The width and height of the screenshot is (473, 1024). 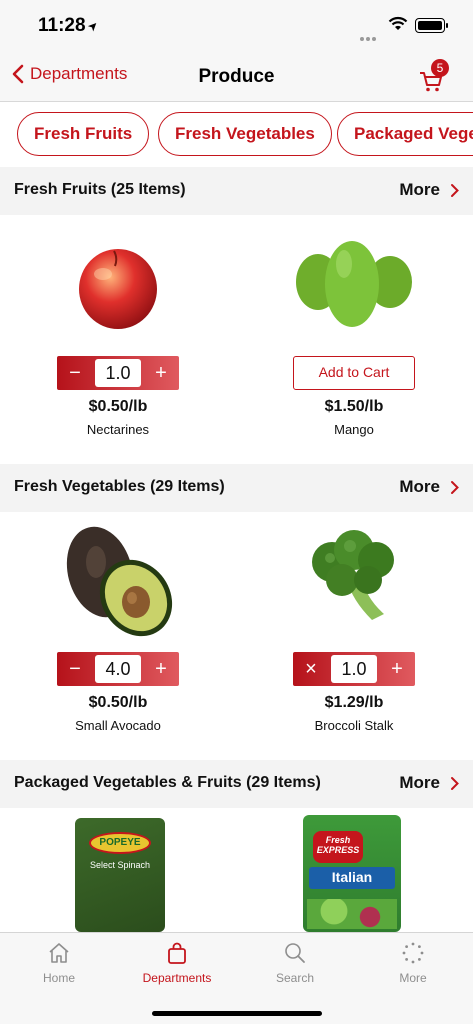 What do you see at coordinates (354, 286) in the screenshot?
I see `mango-image` at bounding box center [354, 286].